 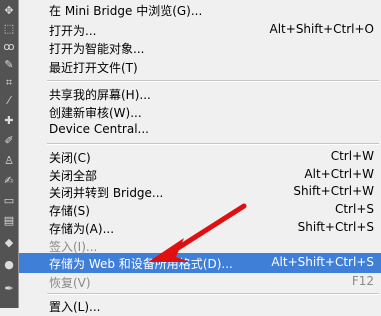 What do you see at coordinates (197, 232) in the screenshot?
I see `red-arrow-annotation-icon` at bounding box center [197, 232].